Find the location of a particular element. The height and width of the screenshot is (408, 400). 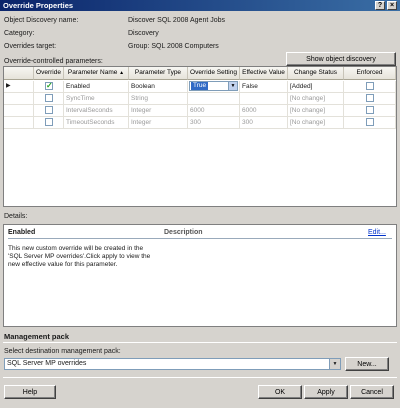

parameter-type-cell: String is located at coordinates (158, 98).